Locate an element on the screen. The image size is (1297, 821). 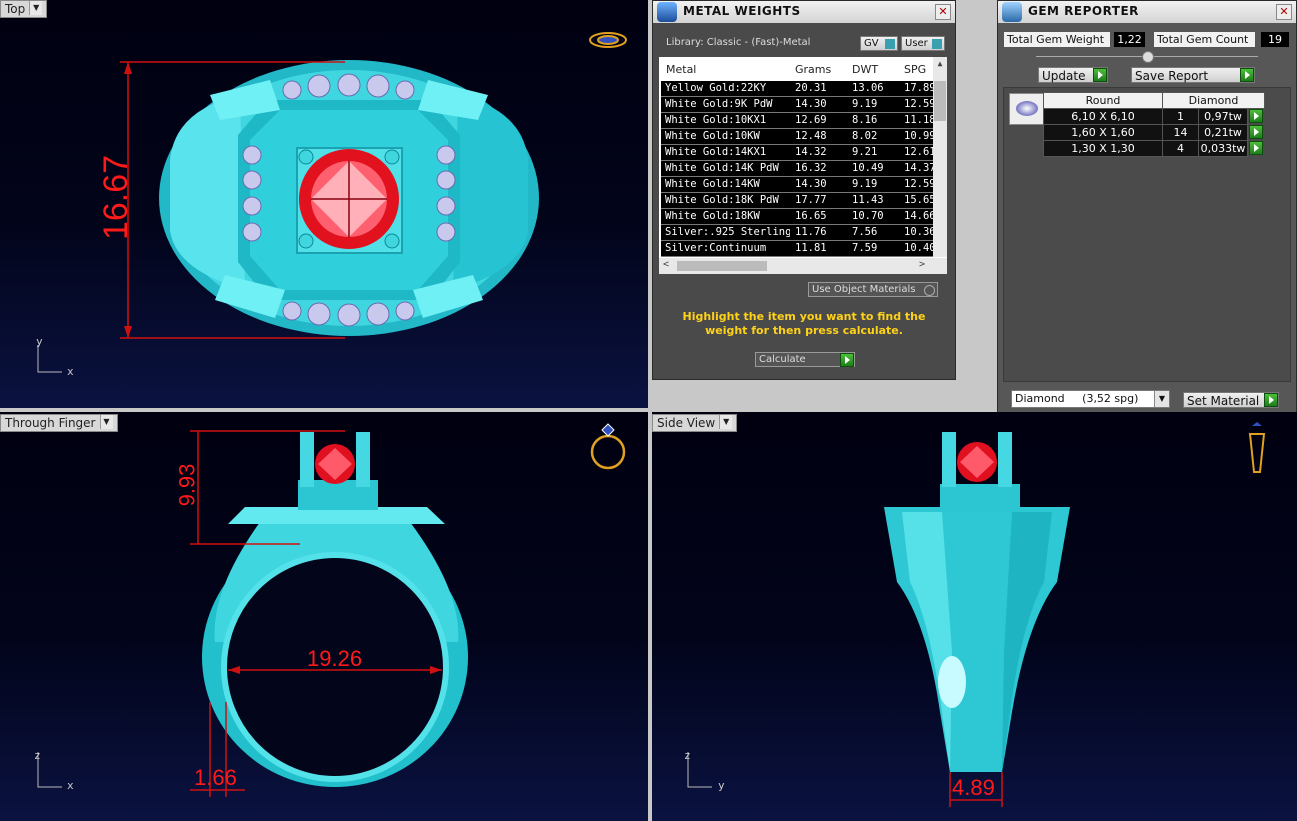
table-cell: 14.66 is located at coordinates (918, 216).